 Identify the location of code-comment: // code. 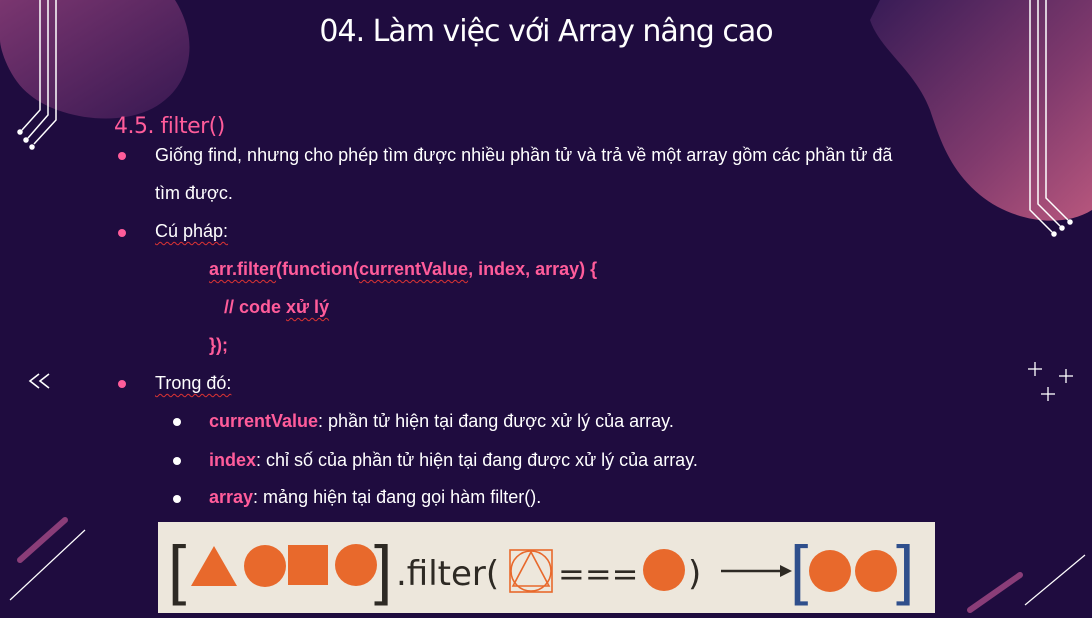
(255, 307).